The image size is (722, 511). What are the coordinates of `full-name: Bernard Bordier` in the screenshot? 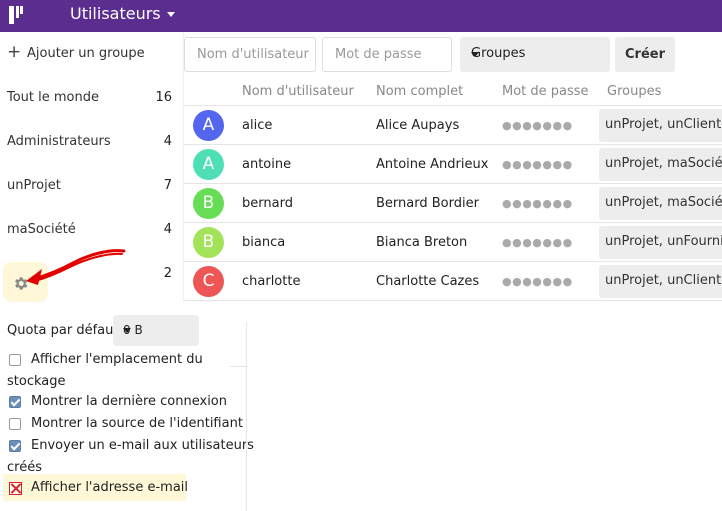 It's located at (427, 203).